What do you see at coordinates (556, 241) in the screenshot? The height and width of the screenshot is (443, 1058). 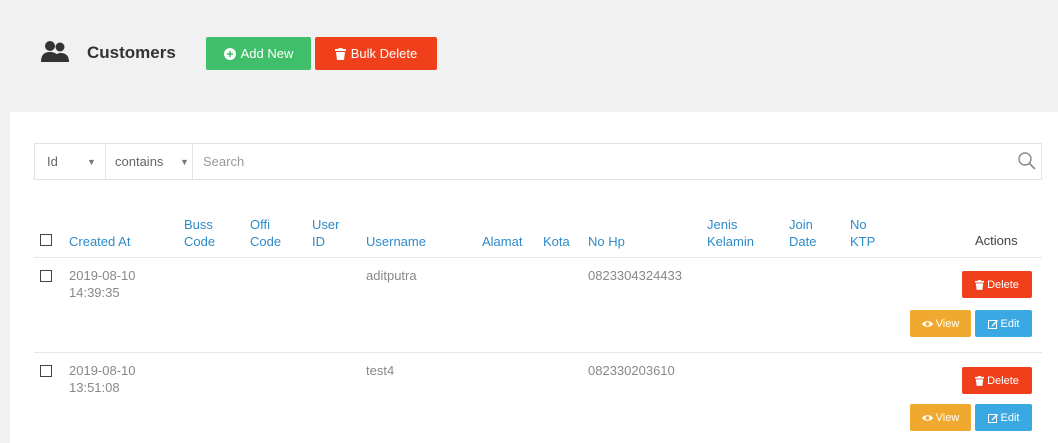 I see `header-kota: Kota` at bounding box center [556, 241].